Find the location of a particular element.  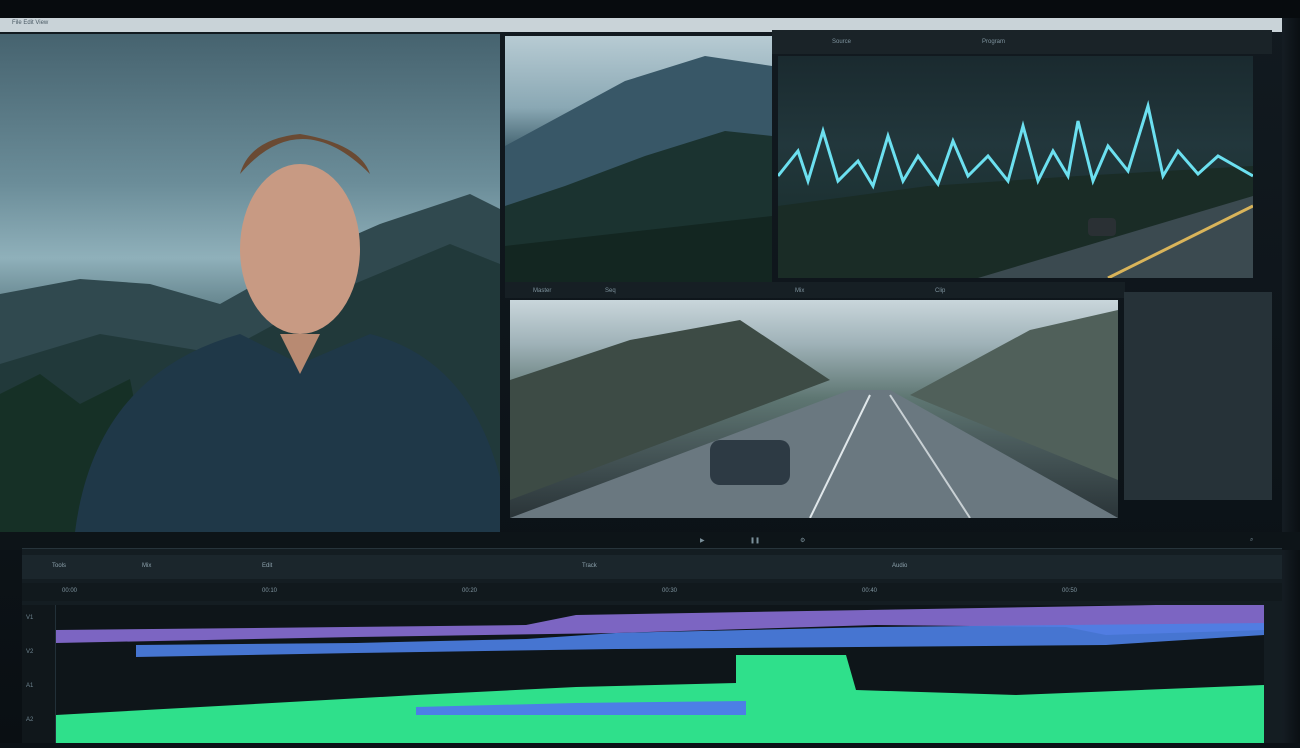

ruler-tick: 00:20 is located at coordinates (470, 591).